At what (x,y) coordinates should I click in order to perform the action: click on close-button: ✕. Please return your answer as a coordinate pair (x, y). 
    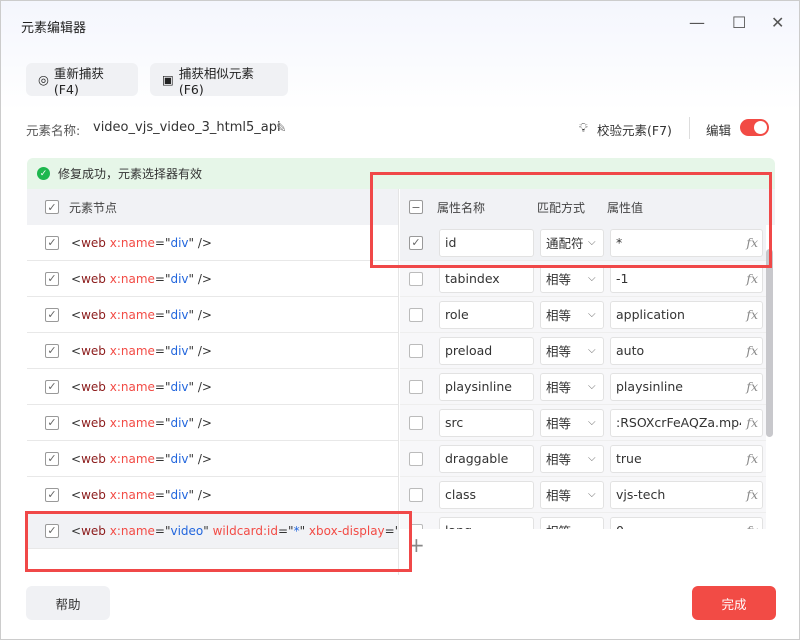
    Looking at the image, I should click on (777, 22).